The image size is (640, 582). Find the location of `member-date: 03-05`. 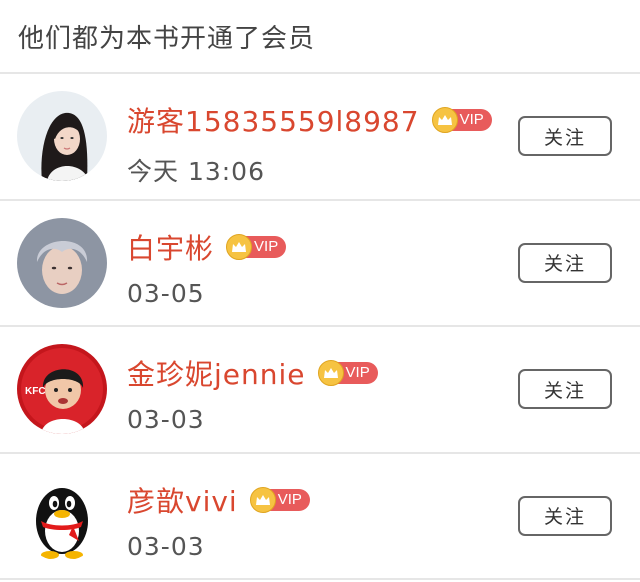

member-date: 03-05 is located at coordinates (166, 293).